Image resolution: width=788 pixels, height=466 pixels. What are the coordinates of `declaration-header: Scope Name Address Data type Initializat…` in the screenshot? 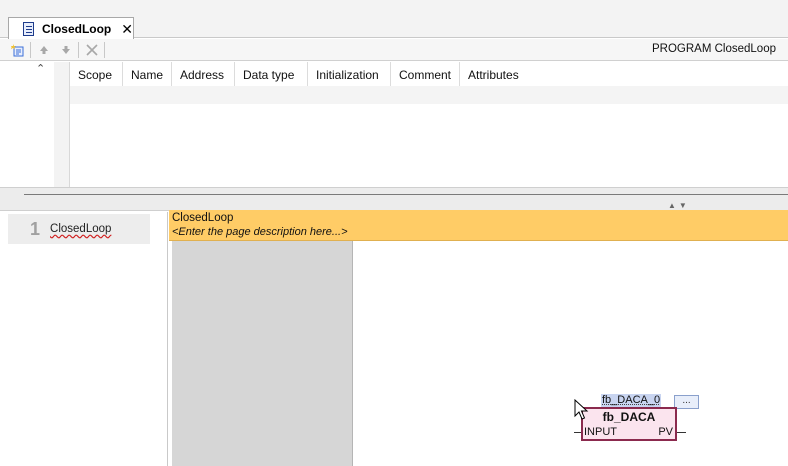 It's located at (429, 74).